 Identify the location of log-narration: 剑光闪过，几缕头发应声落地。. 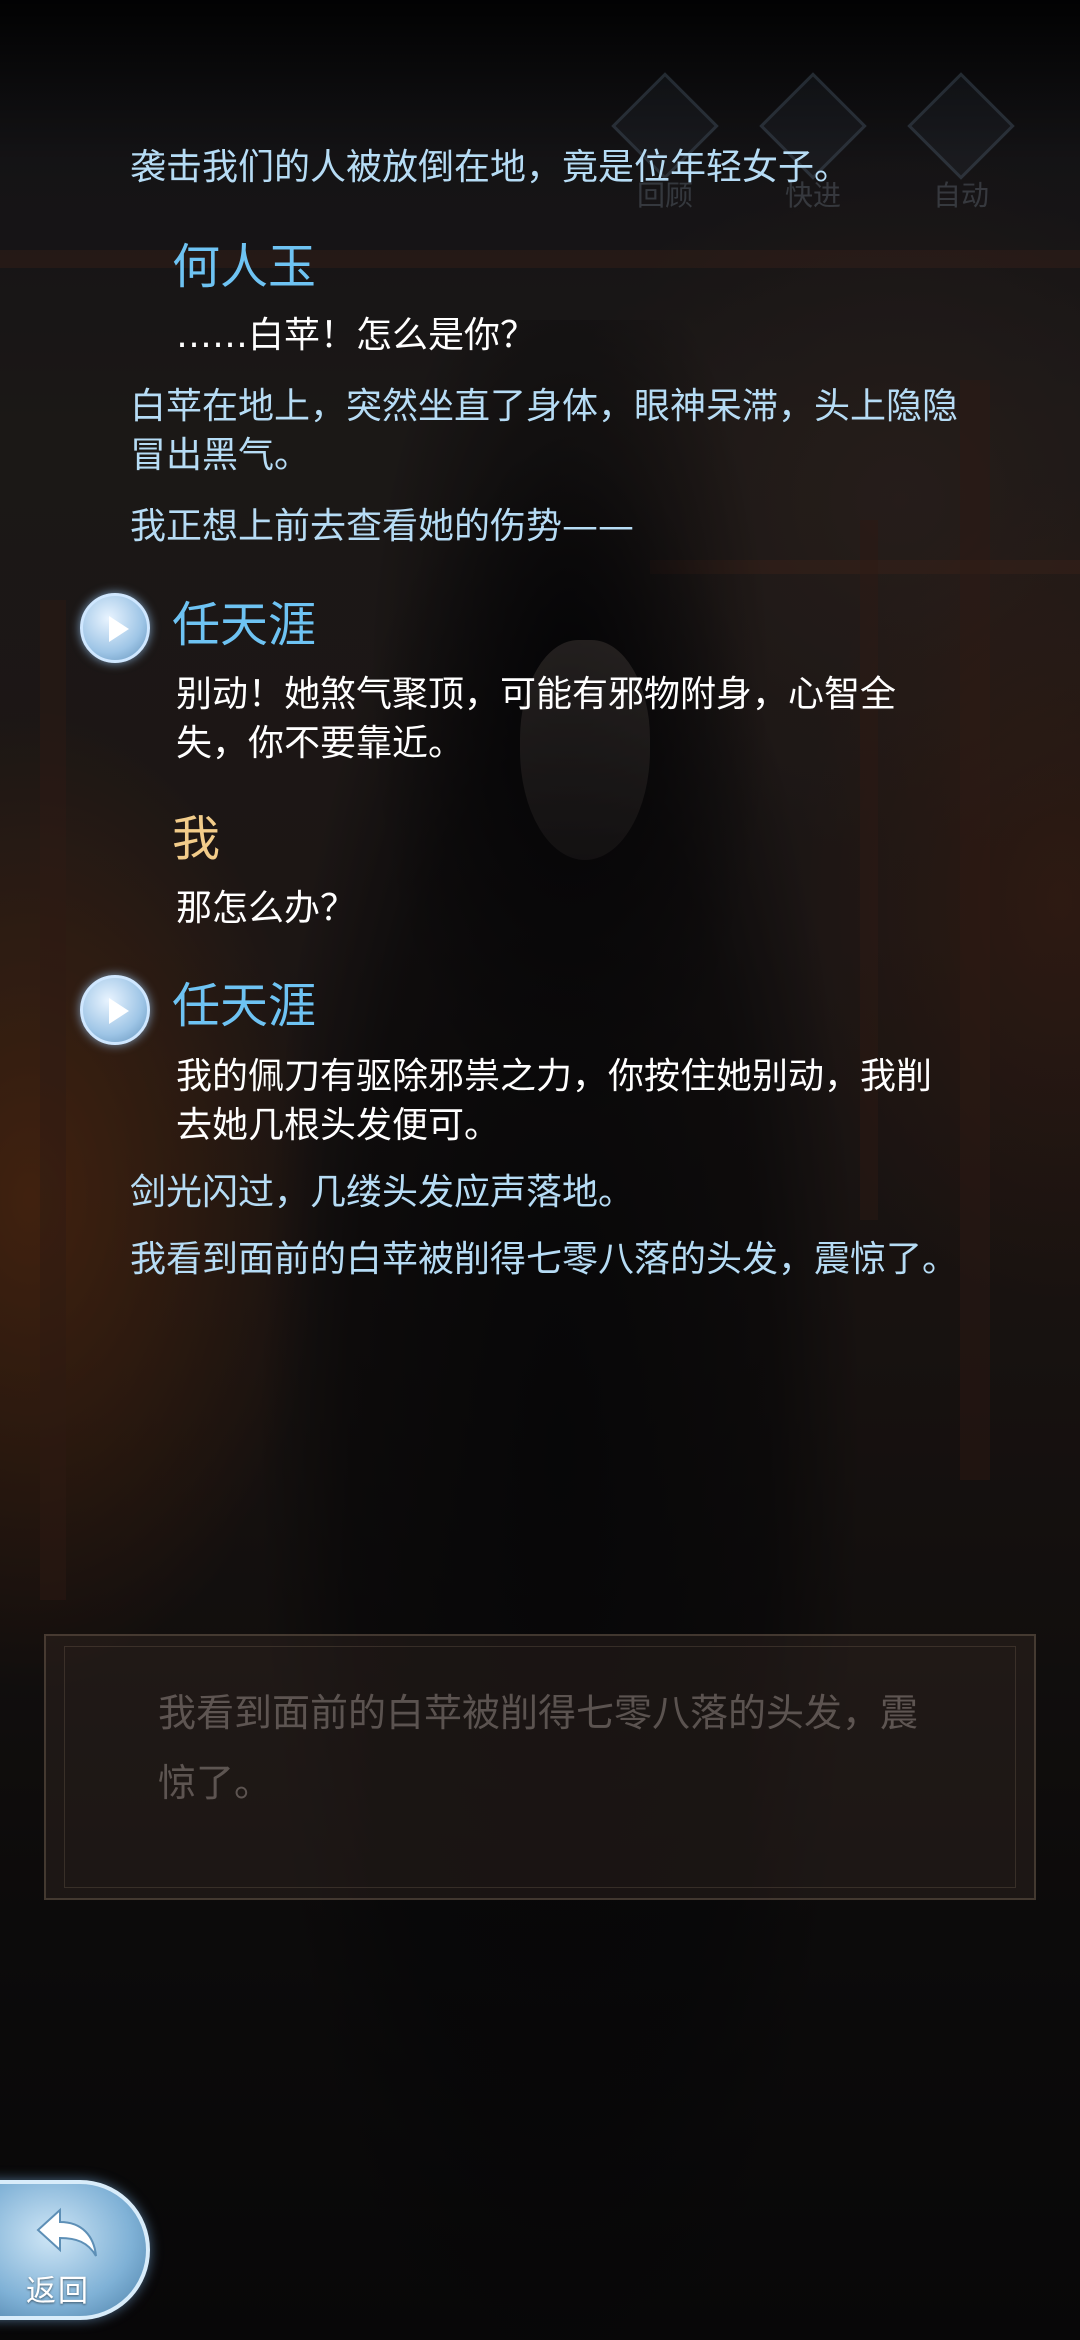
(382, 1192).